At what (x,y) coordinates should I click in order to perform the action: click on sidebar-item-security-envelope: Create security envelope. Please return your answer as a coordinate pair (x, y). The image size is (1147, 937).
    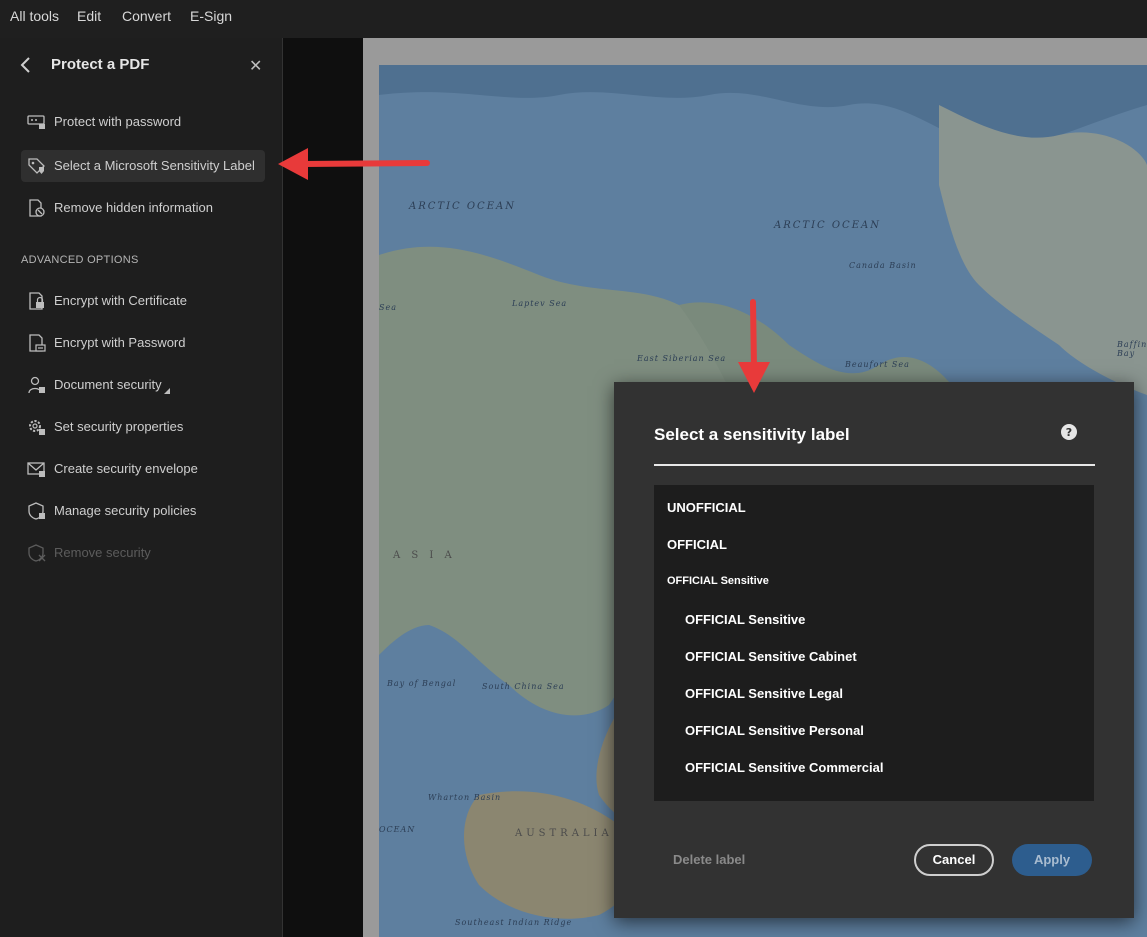
    Looking at the image, I should click on (143, 469).